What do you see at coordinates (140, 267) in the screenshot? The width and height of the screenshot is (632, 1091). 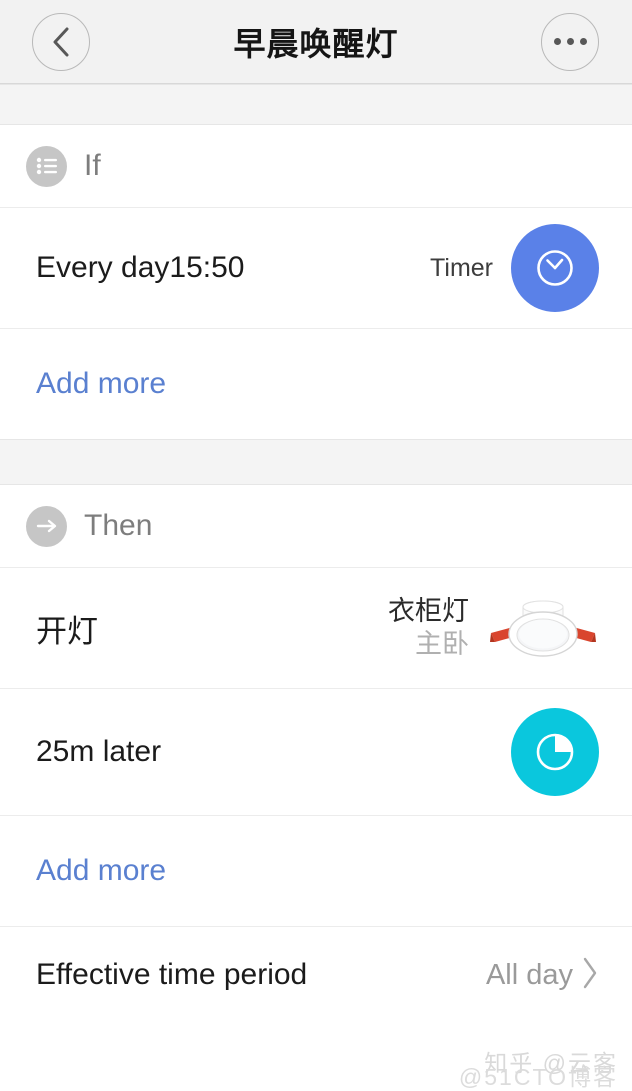 I see `condition-title: Every day15:50` at bounding box center [140, 267].